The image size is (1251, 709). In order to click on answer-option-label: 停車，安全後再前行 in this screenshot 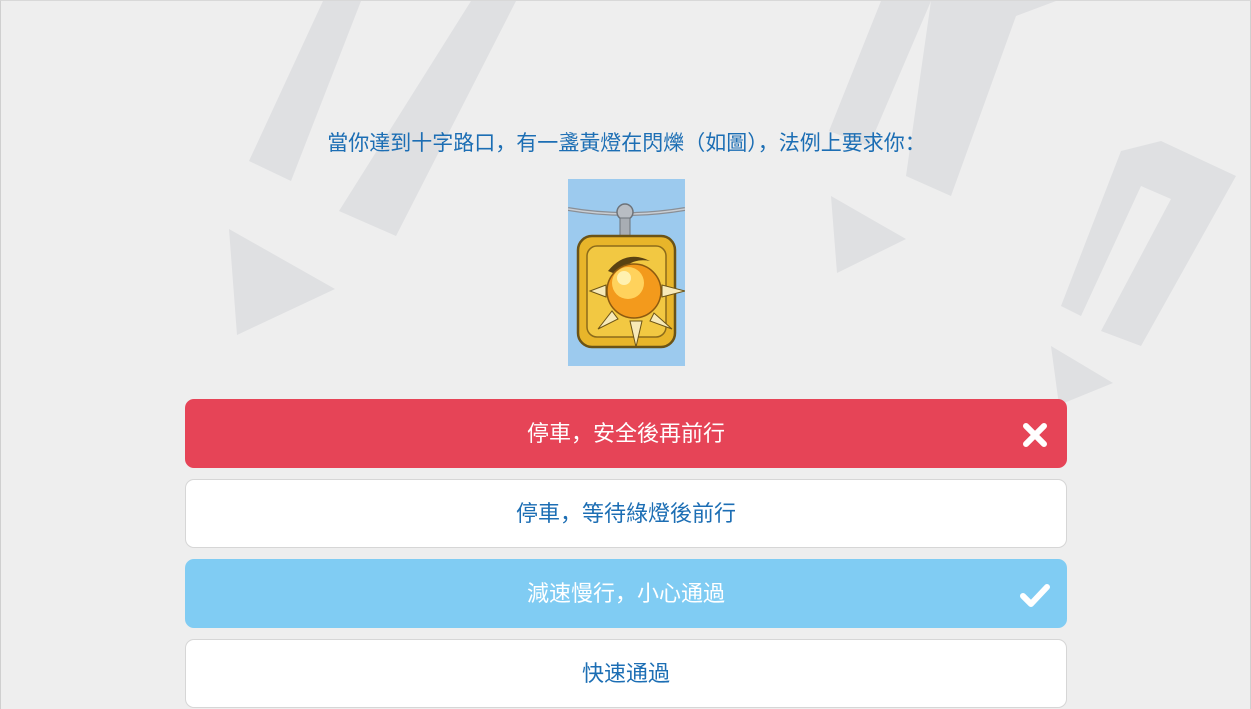, I will do `click(625, 434)`.